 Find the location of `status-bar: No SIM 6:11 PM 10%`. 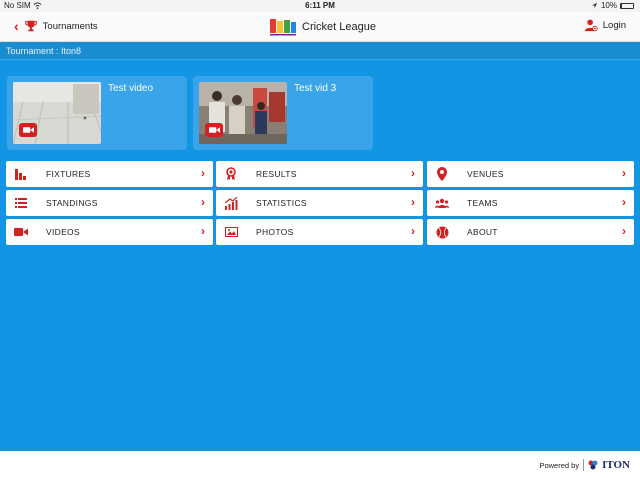

status-bar: No SIM 6:11 PM 10% is located at coordinates (320, 6).